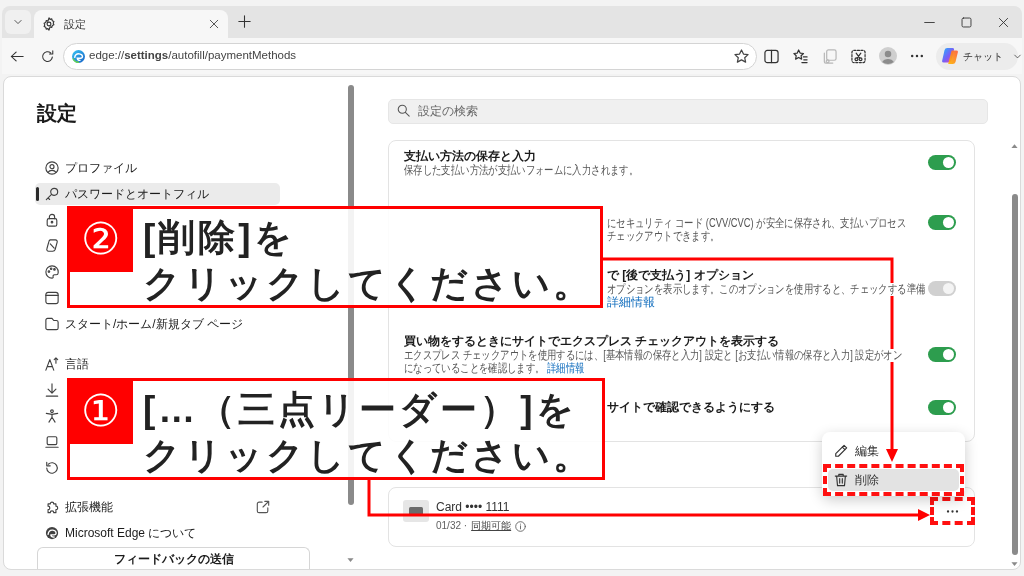 The width and height of the screenshot is (1024, 576). I want to click on sidebar-item: パスワードとオートフィル, so click(157, 194).